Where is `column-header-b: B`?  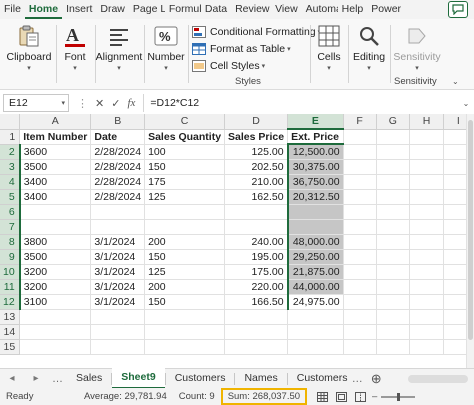
column-header-b: B is located at coordinates (118, 122).